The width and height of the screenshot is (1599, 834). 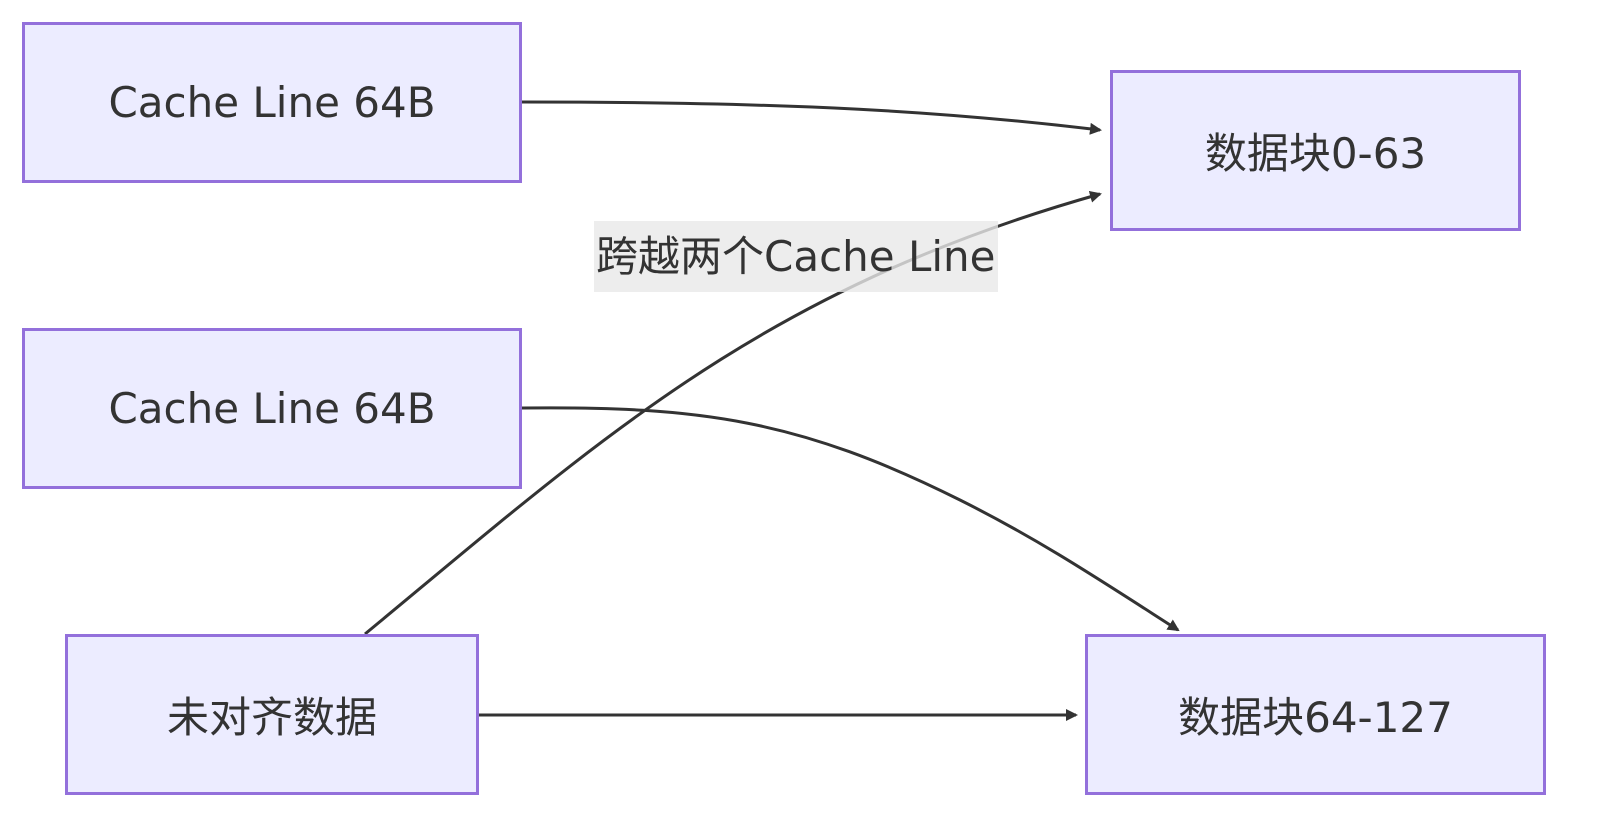 What do you see at coordinates (811, 117) in the screenshot?
I see `edge-cacheline1-to-block0` at bounding box center [811, 117].